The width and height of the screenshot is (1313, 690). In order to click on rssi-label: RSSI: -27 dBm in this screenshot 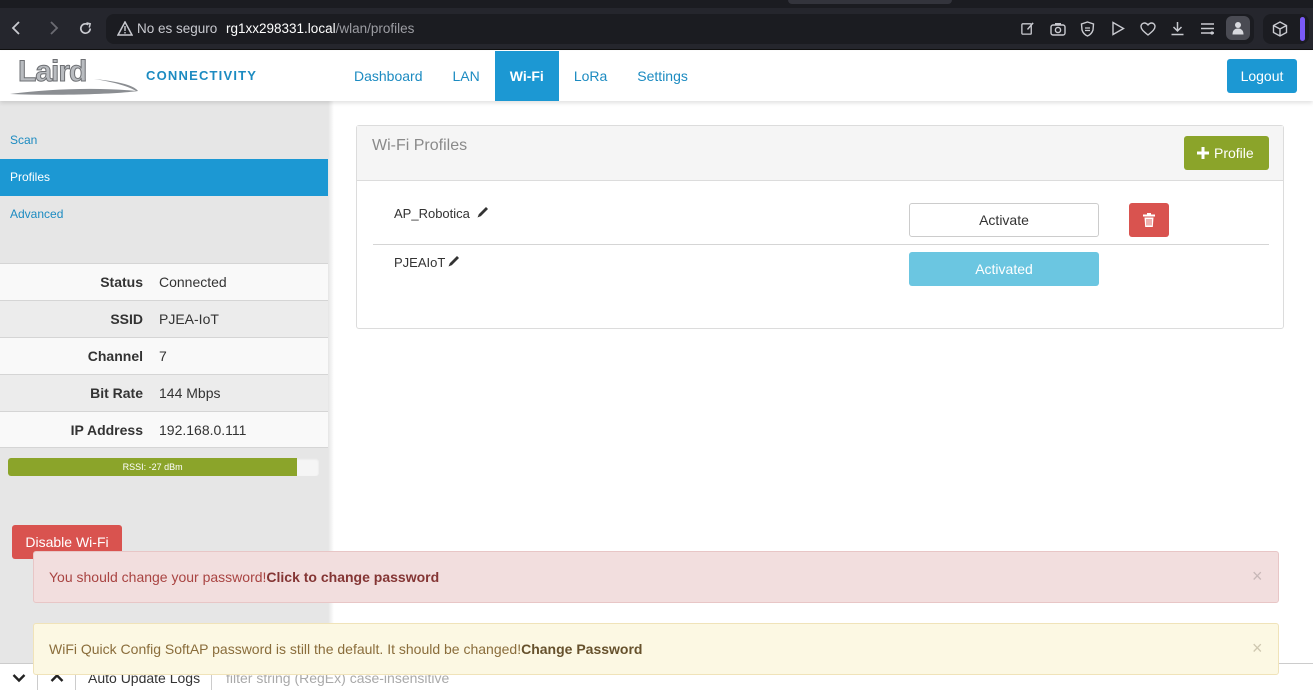, I will do `click(152, 467)`.